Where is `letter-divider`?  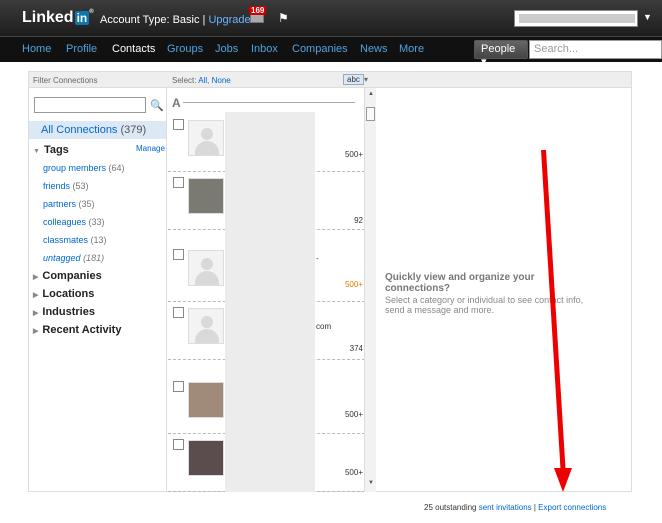 letter-divider is located at coordinates (269, 102).